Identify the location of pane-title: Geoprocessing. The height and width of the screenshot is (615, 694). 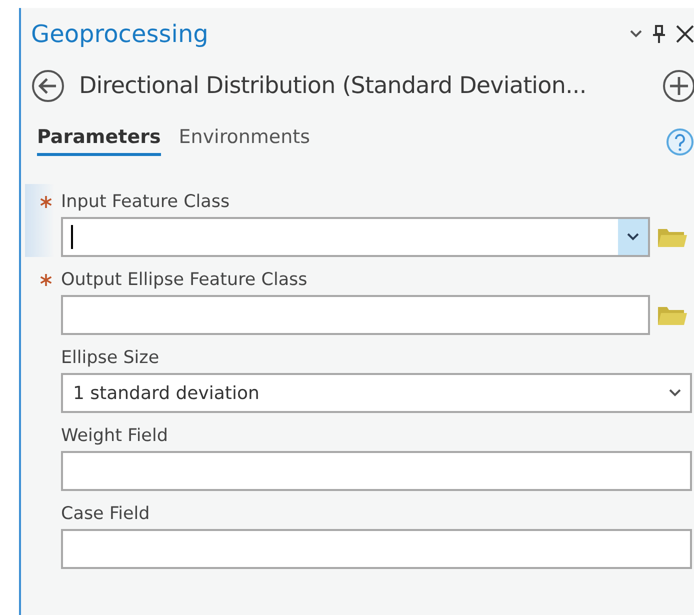
(120, 34).